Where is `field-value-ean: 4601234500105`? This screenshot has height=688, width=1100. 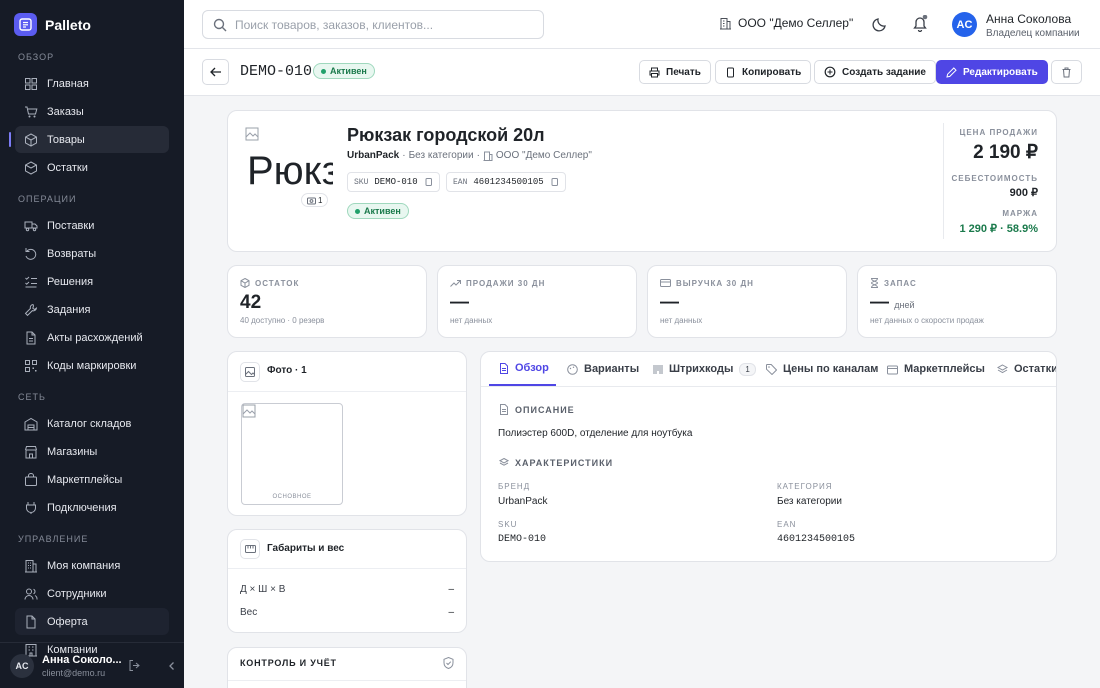 field-value-ean: 4601234500105 is located at coordinates (816, 539).